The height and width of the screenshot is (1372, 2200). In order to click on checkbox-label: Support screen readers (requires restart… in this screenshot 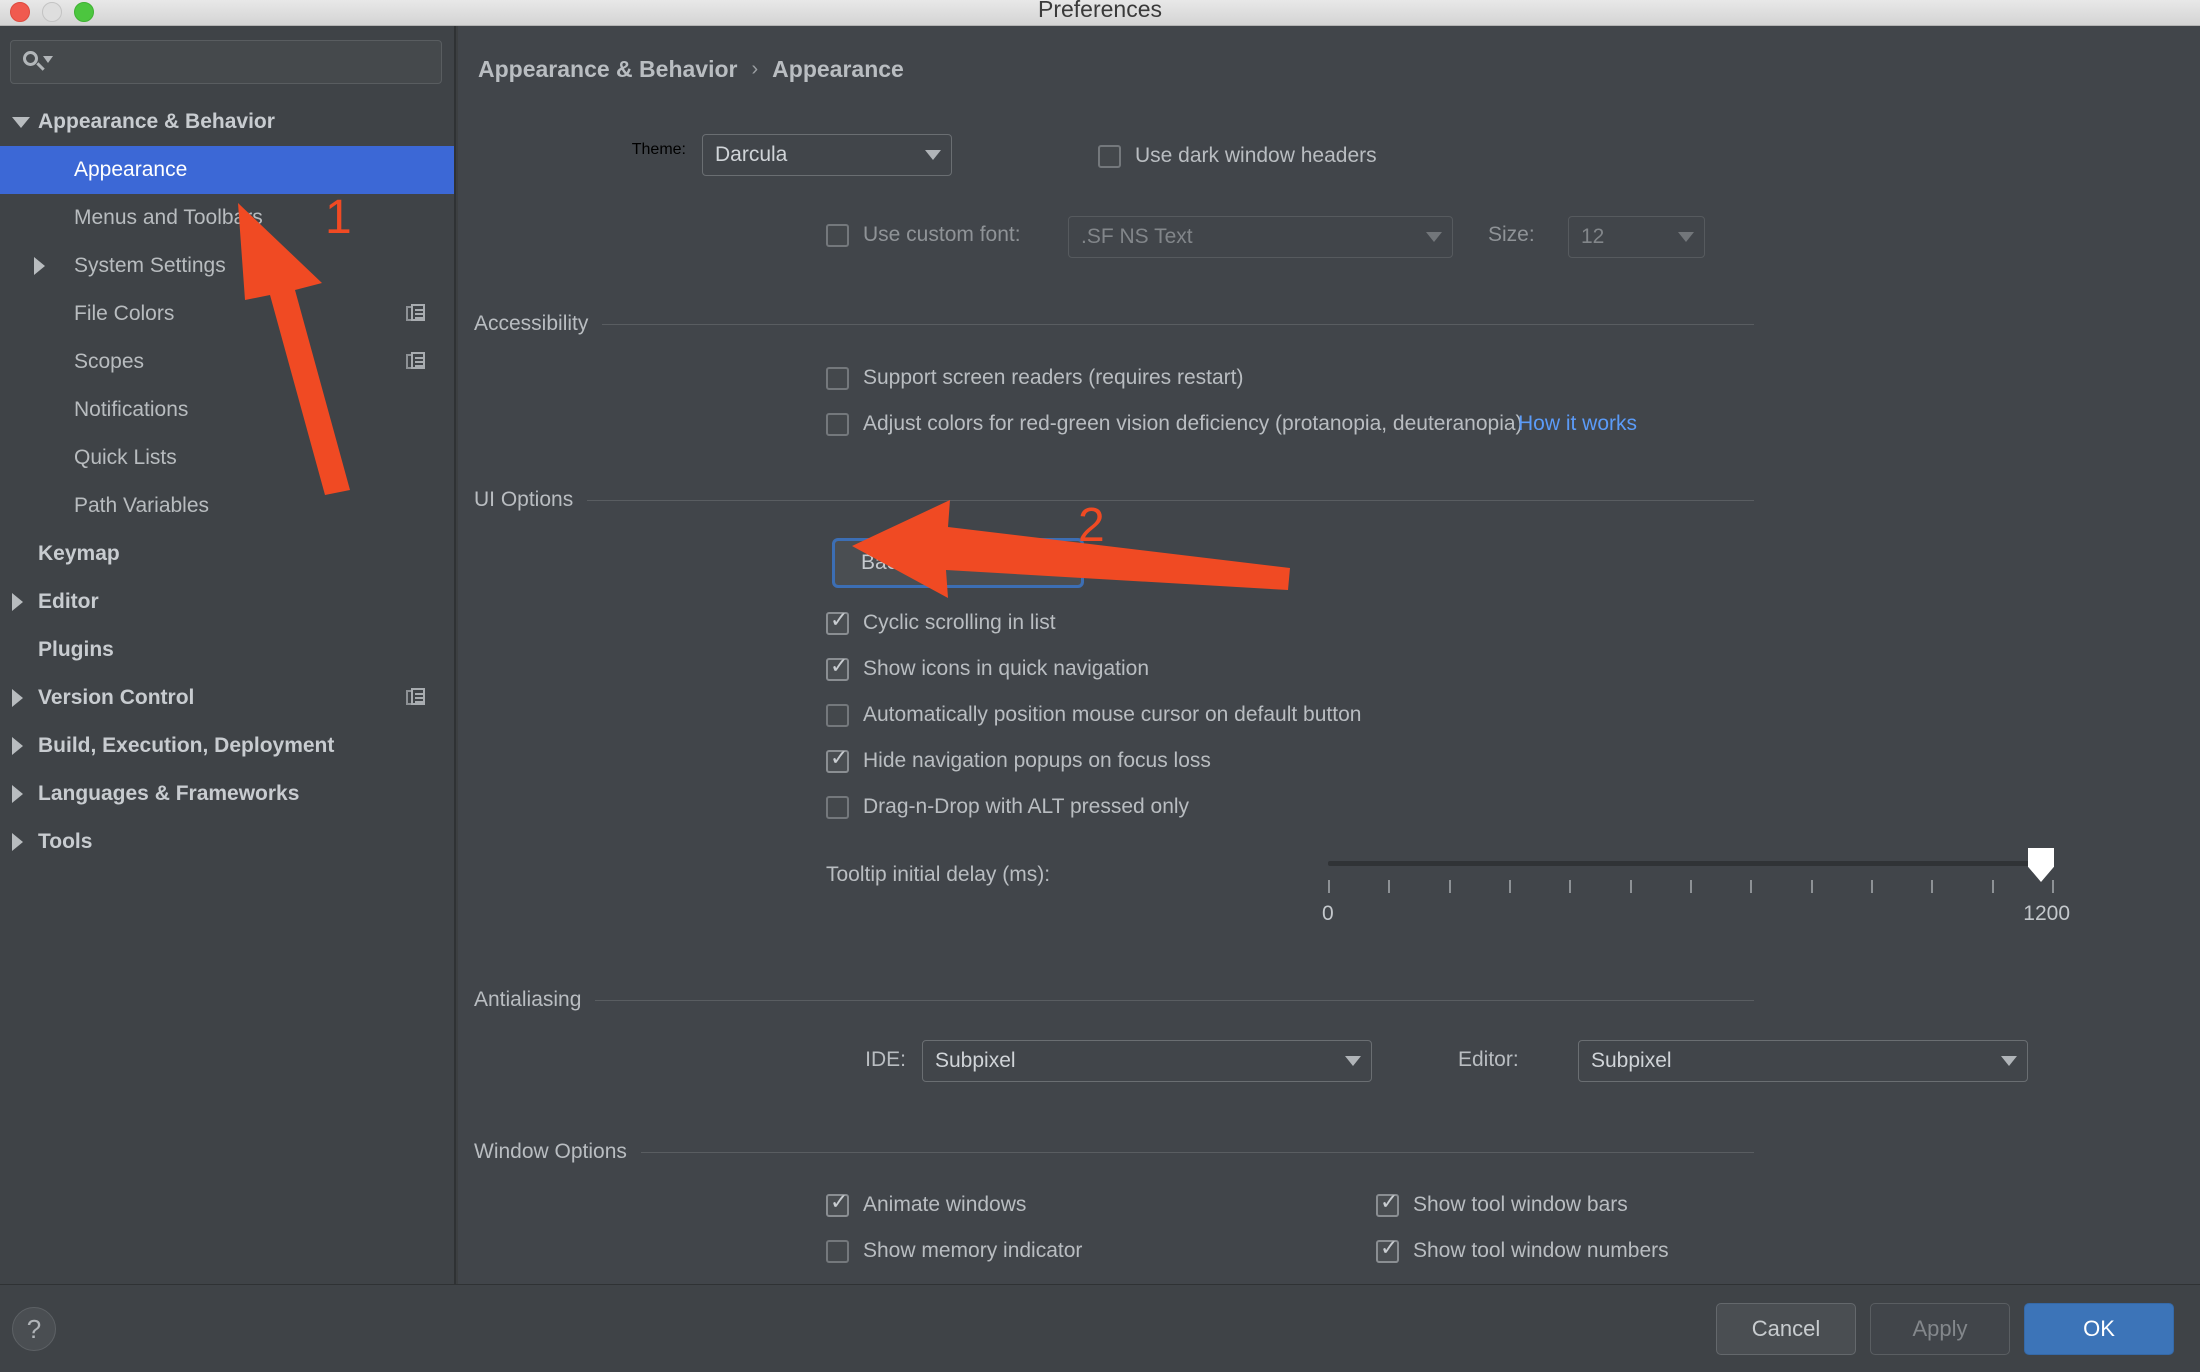, I will do `click(1053, 377)`.